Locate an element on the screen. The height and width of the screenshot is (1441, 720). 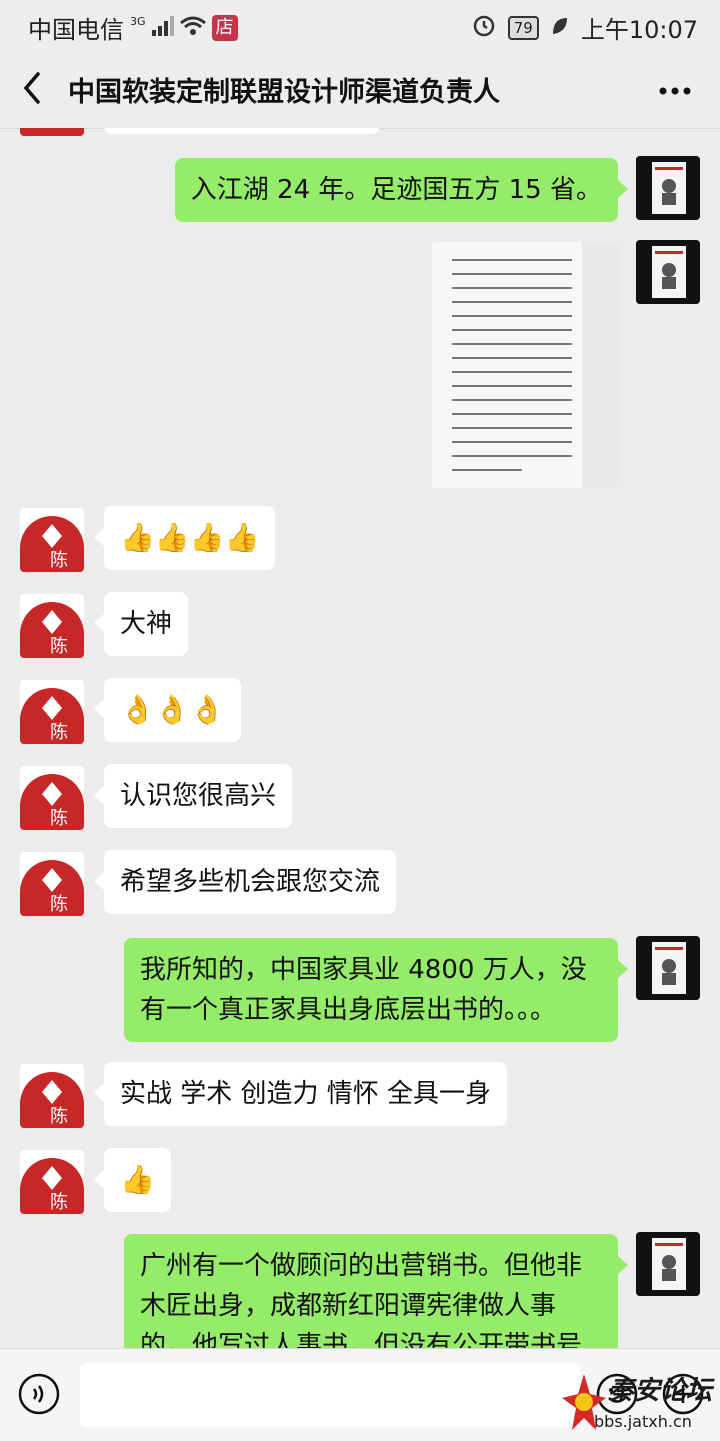
voice-input-button is located at coordinates (39, 1394).